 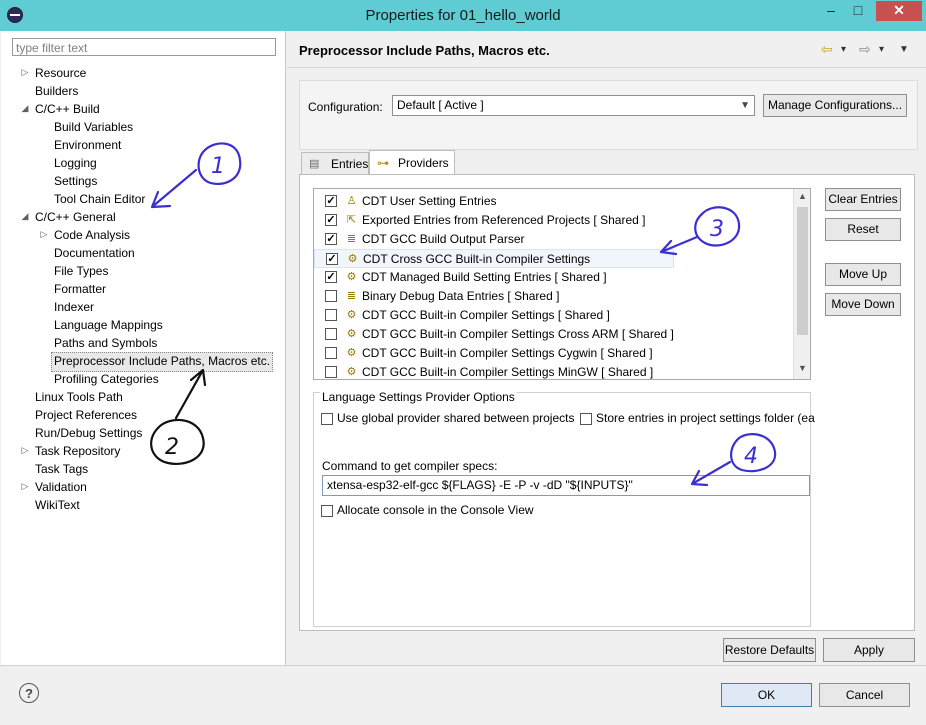 I want to click on annotation-2-label: 2, so click(x=172, y=447).